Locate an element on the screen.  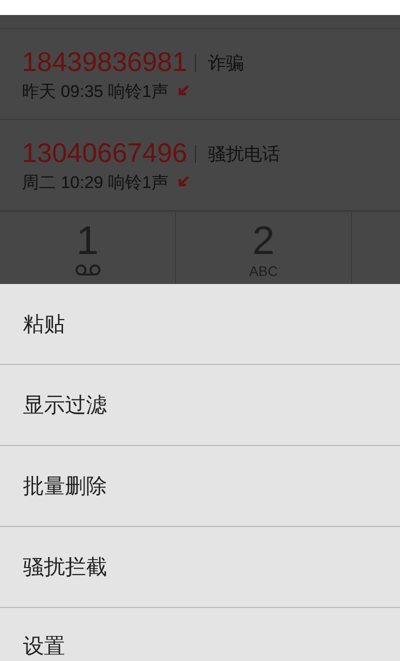
phone-number: 13040667496 is located at coordinates (105, 153).